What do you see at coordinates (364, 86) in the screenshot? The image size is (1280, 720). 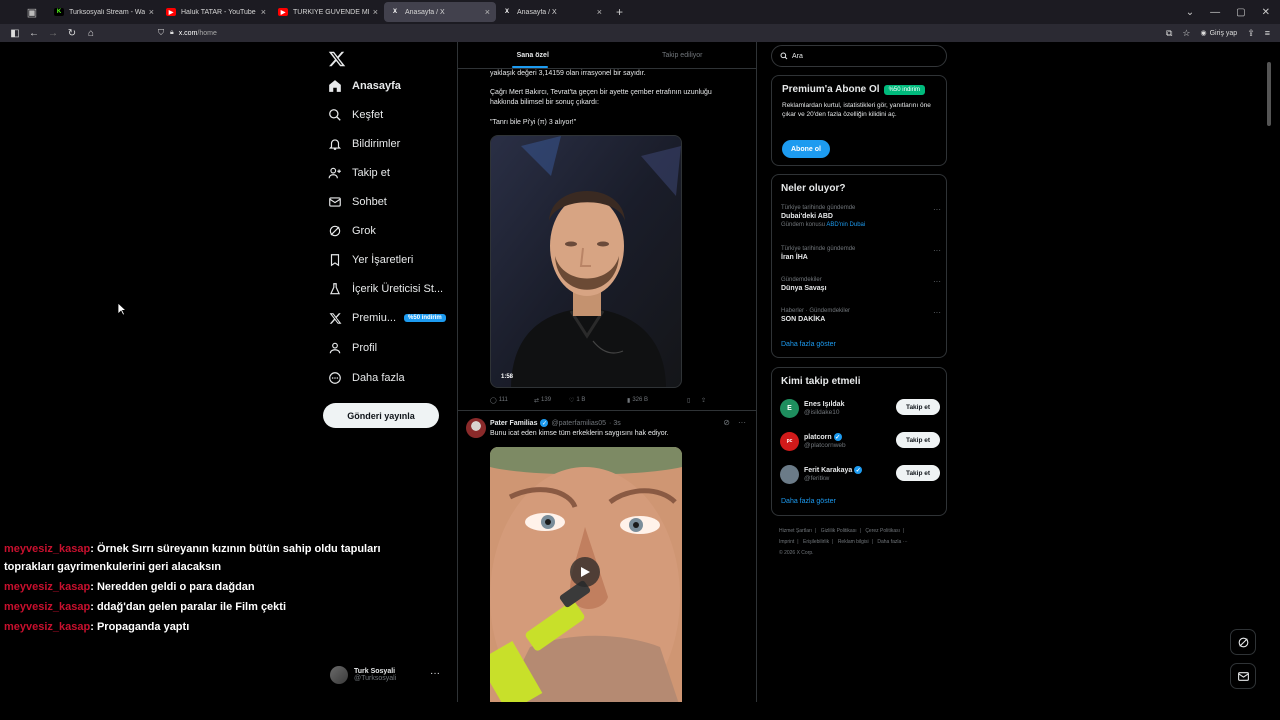 I see `nav-item-home: Anasayfa` at bounding box center [364, 86].